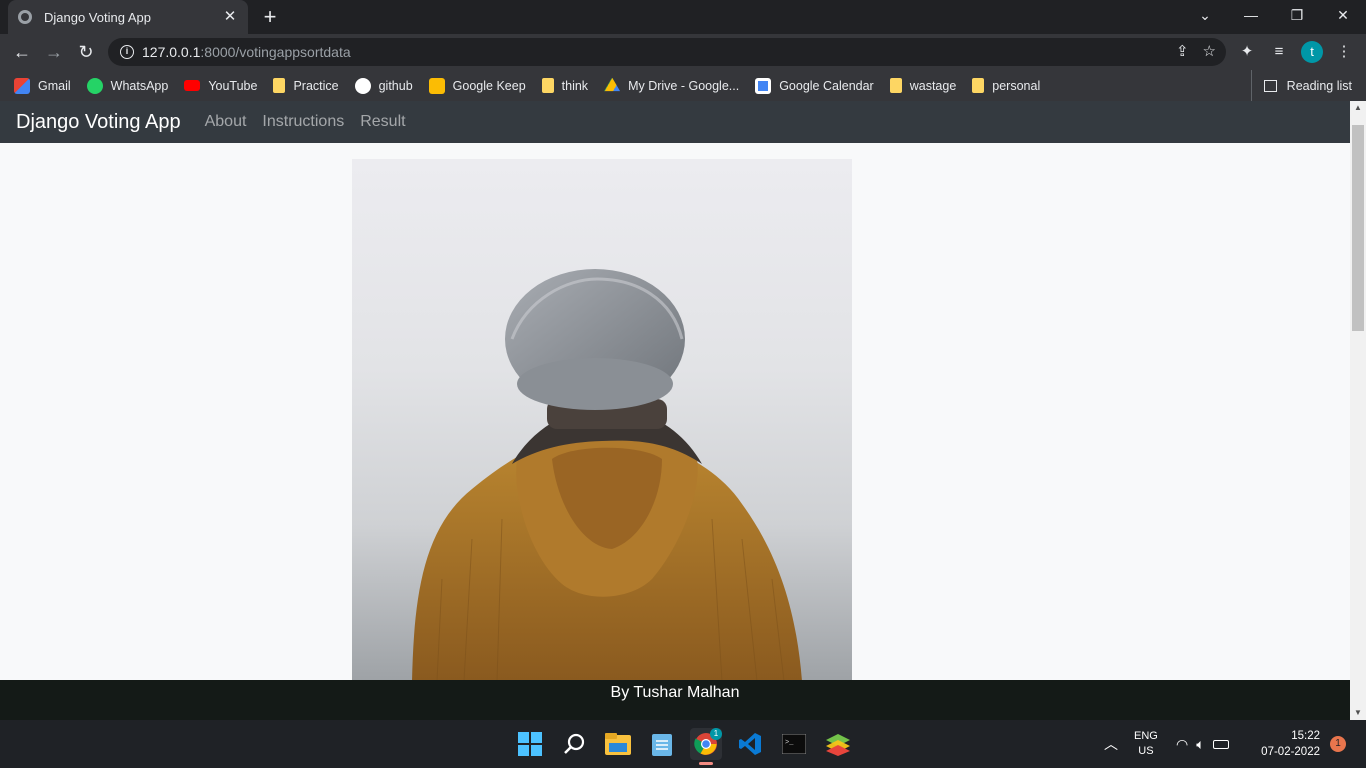 This screenshot has height=768, width=1366. I want to click on bookmark-wastage: wastage, so click(923, 86).